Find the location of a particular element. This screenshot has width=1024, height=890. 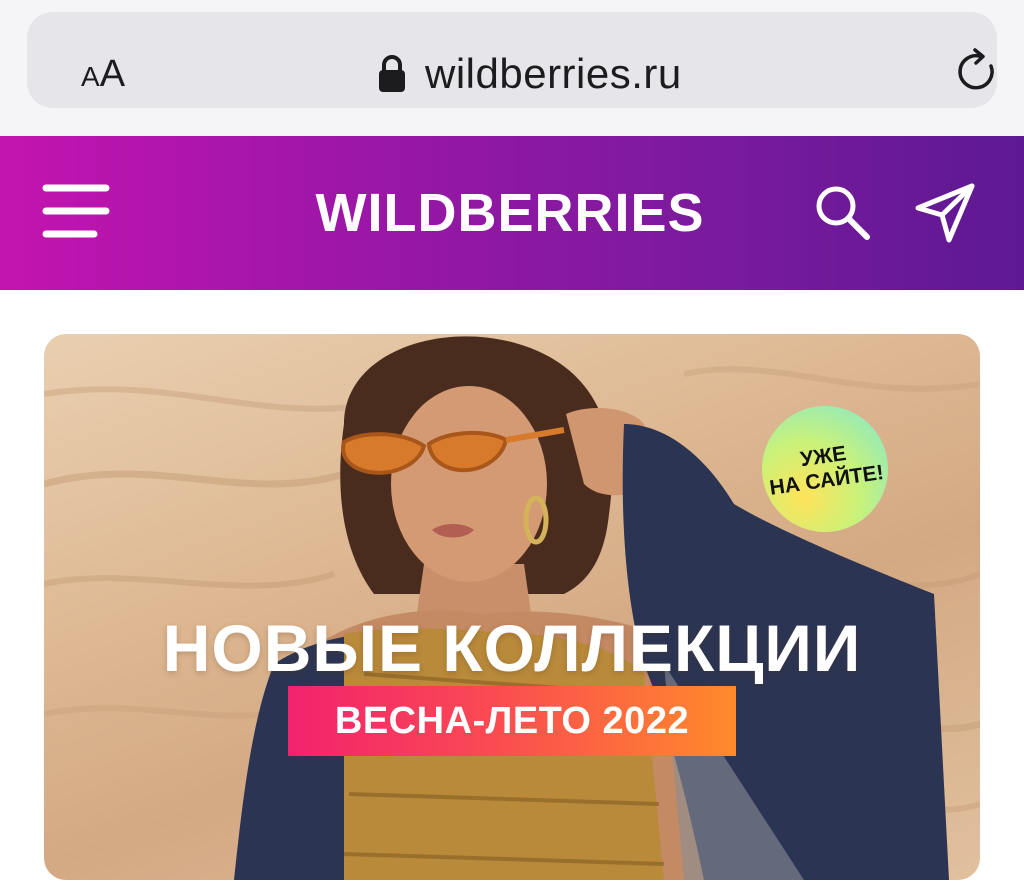

banner-headline: НОВЫЕ КОЛЛЕКЦИИ is located at coordinates (512, 648).